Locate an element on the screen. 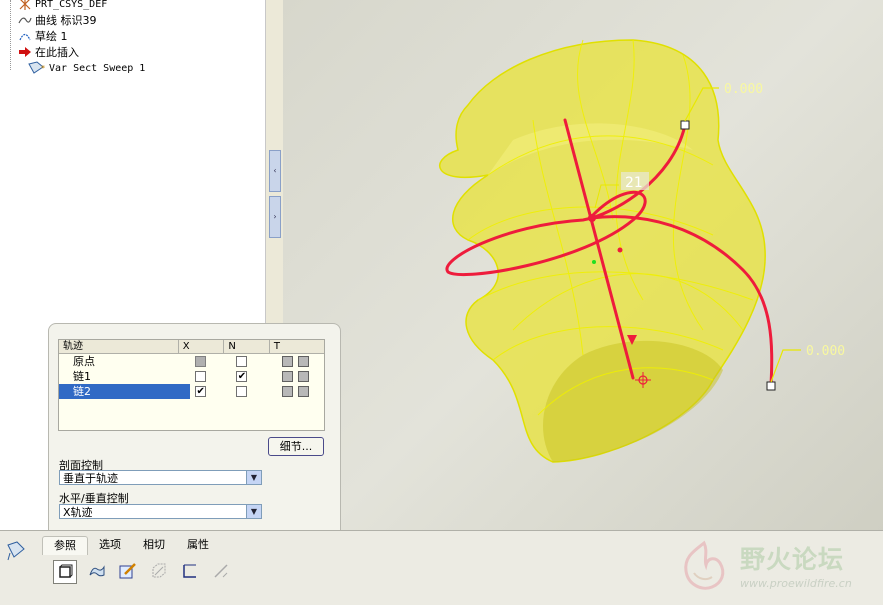 The width and height of the screenshot is (883, 605). section-point is located at coordinates (620, 250).